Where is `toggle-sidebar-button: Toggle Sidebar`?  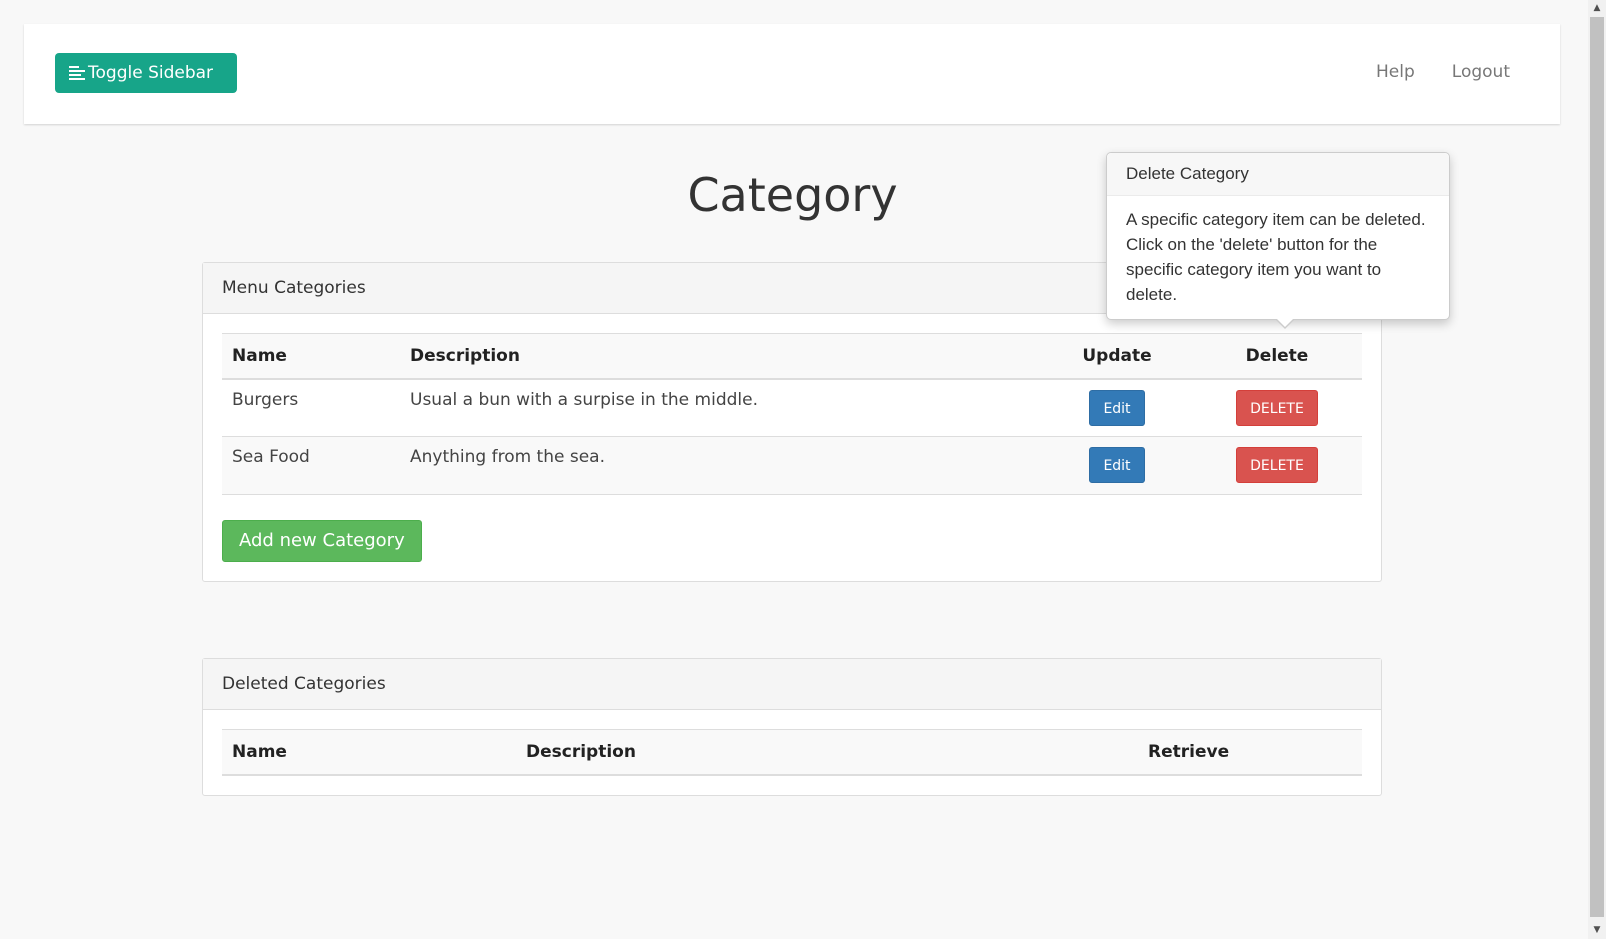
toggle-sidebar-button: Toggle Sidebar is located at coordinates (146, 73).